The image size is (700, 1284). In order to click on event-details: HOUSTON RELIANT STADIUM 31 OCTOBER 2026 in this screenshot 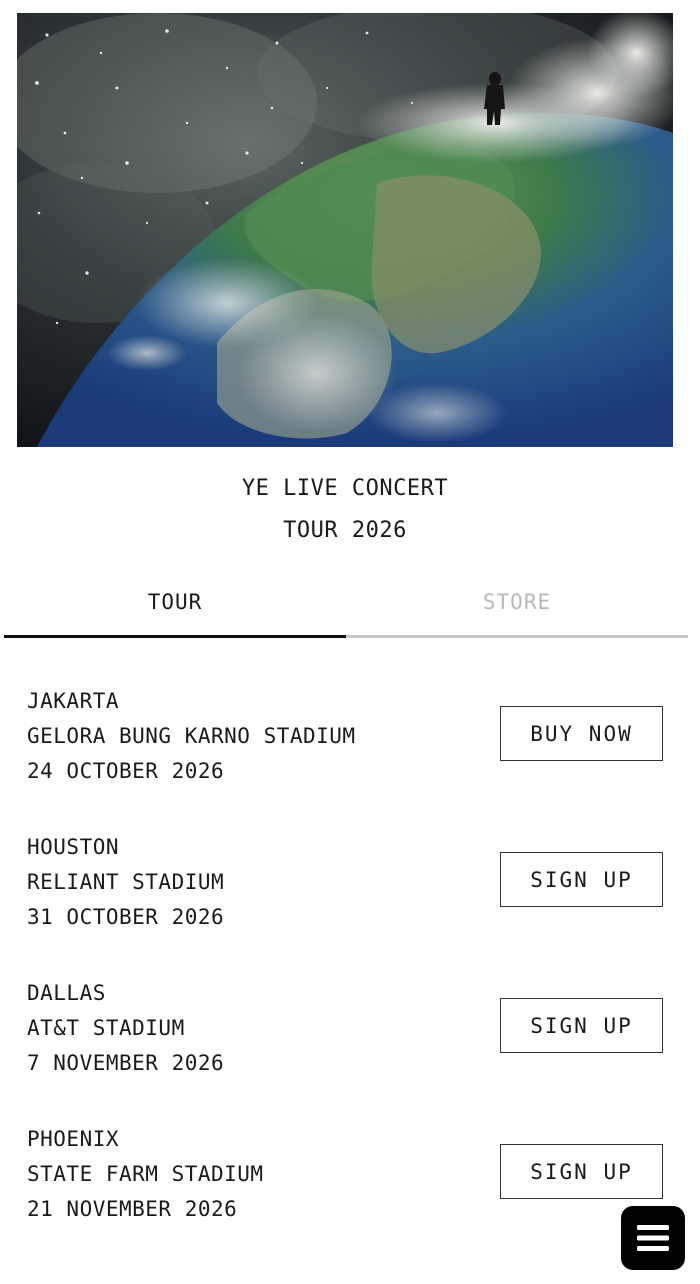, I will do `click(125, 882)`.